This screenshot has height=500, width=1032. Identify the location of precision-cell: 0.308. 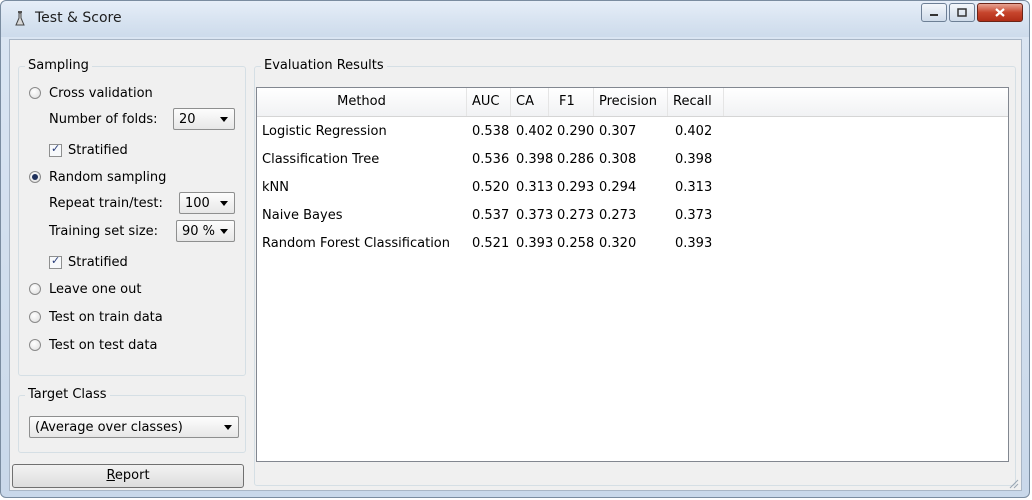
(618, 159).